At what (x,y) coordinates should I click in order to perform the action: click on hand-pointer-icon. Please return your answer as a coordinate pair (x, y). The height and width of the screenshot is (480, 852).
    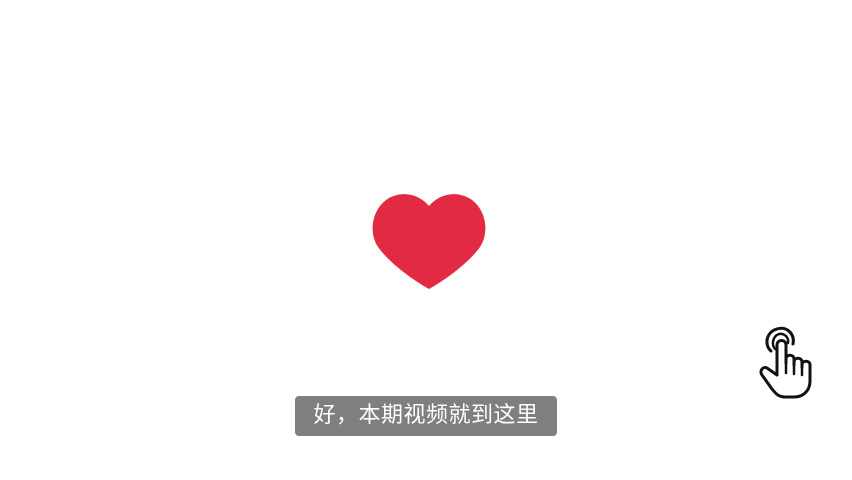
    Looking at the image, I should click on (785, 362).